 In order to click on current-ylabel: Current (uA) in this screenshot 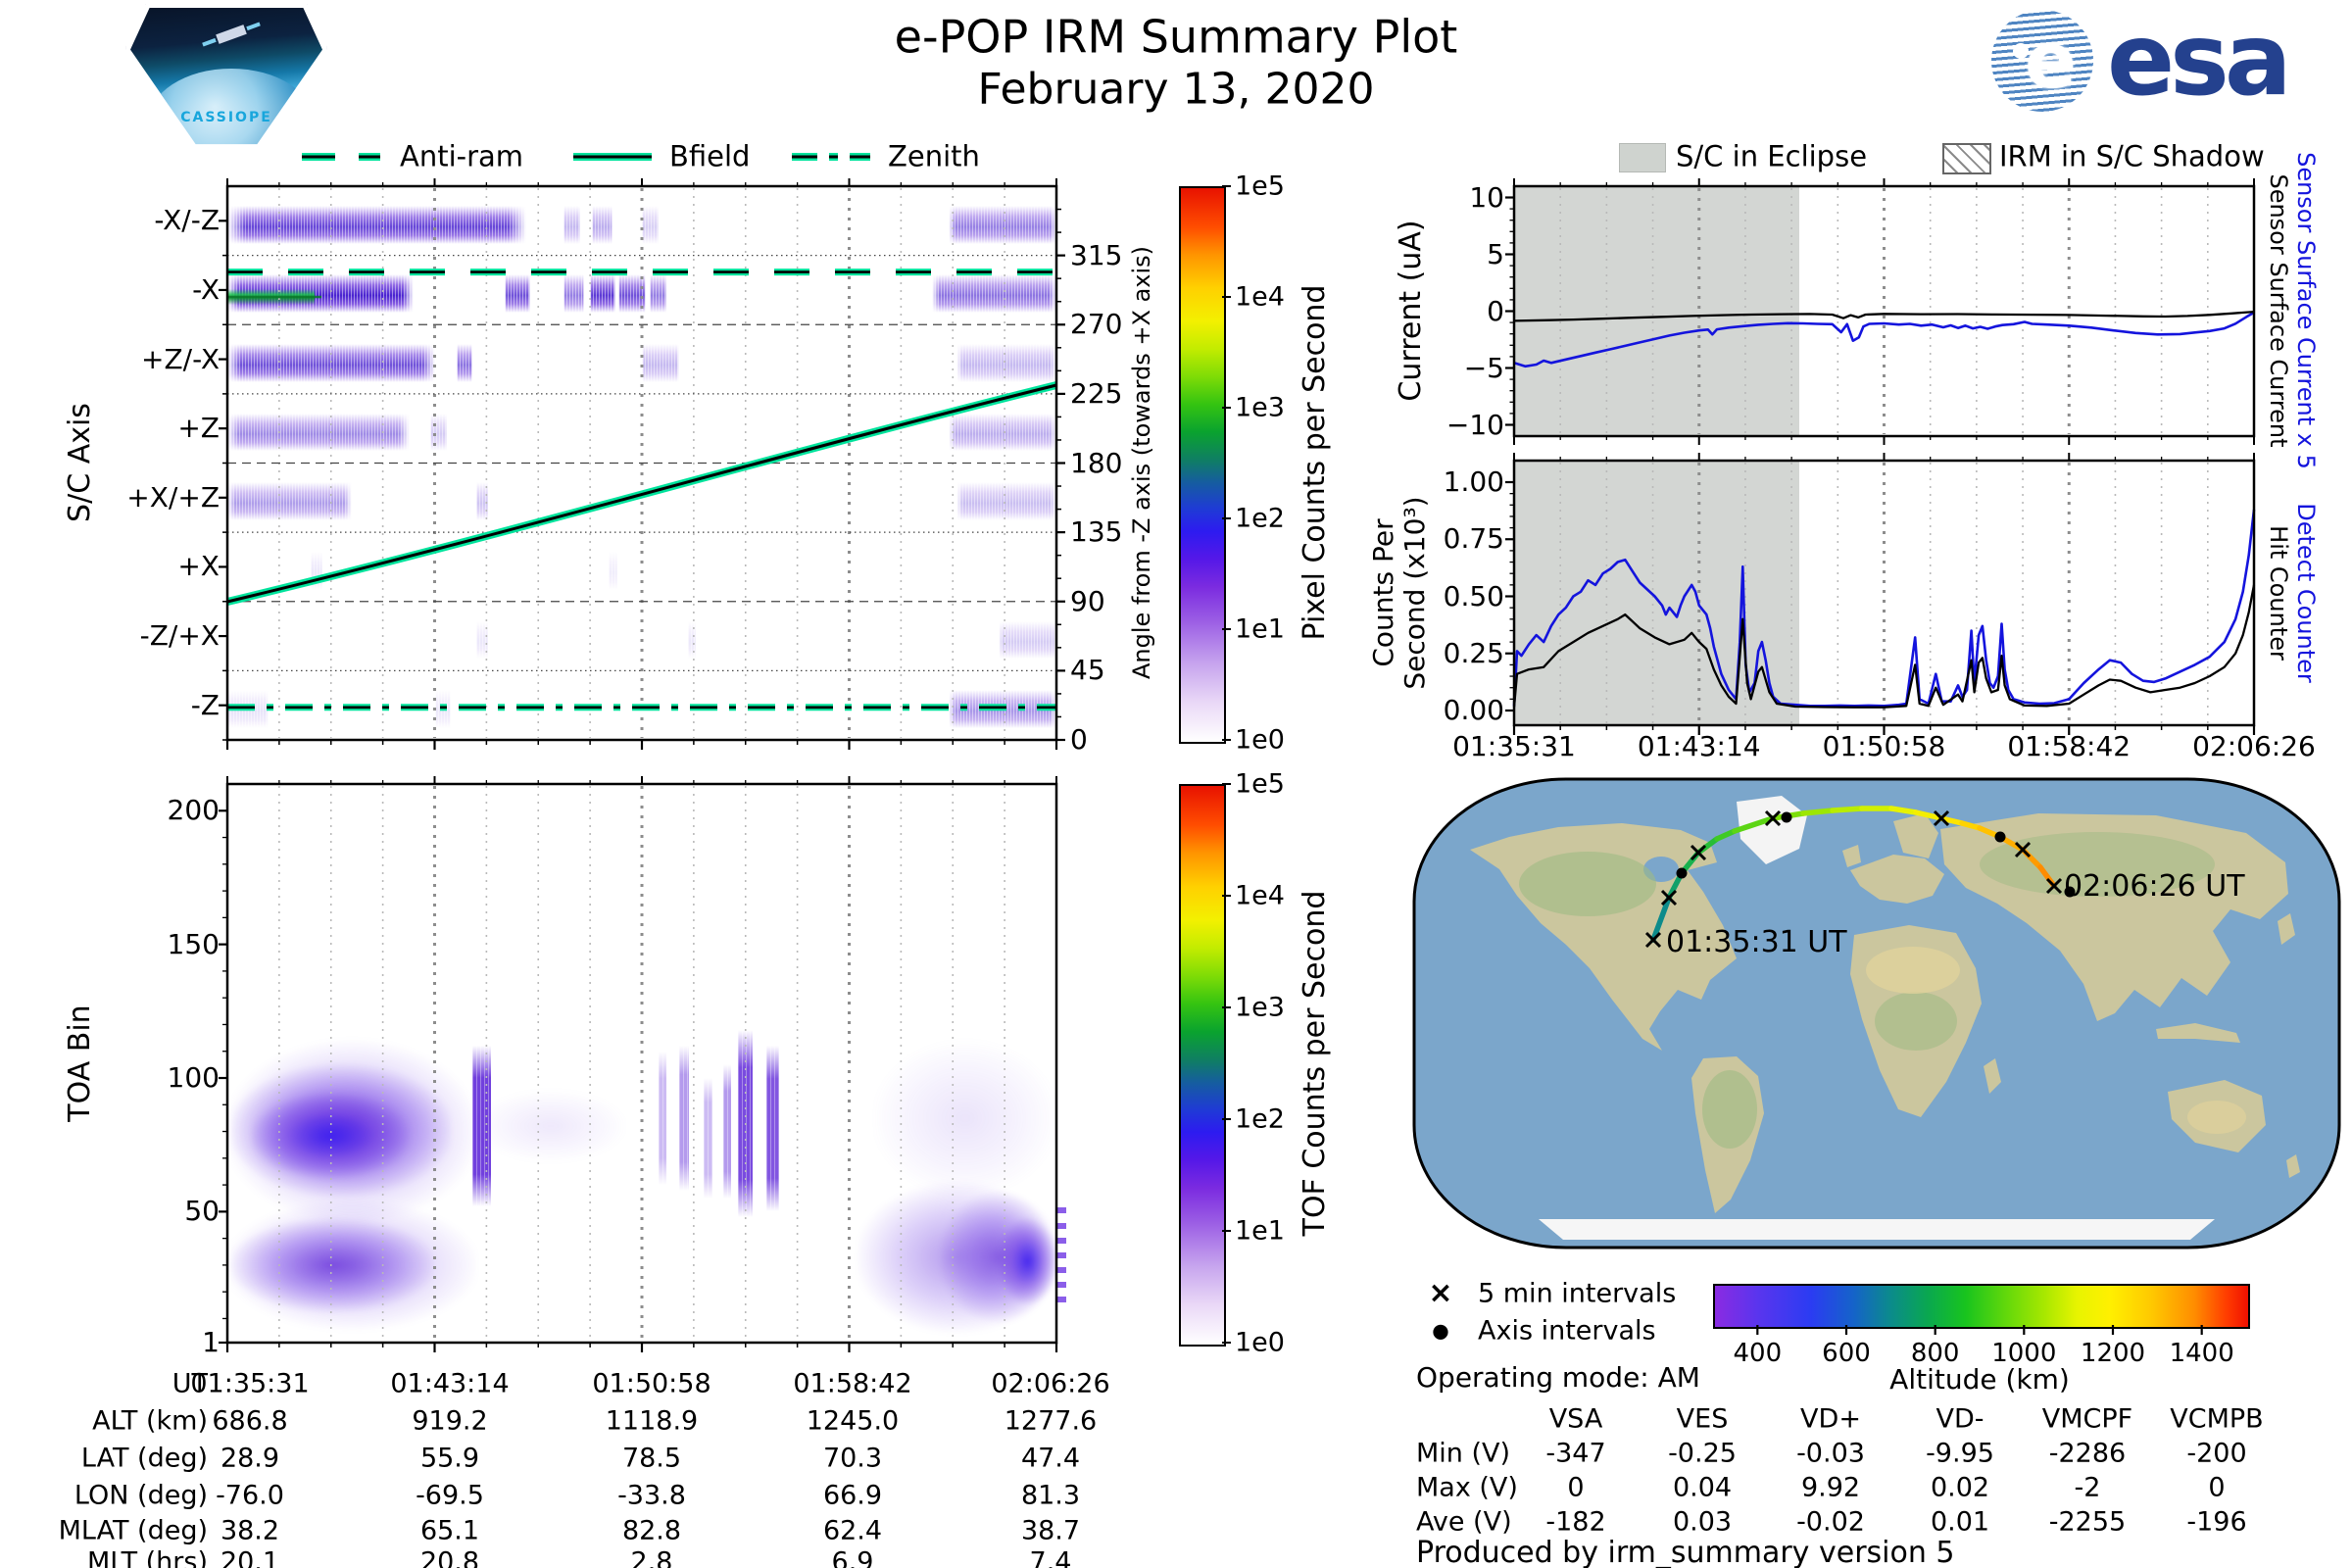, I will do `click(1410, 311)`.